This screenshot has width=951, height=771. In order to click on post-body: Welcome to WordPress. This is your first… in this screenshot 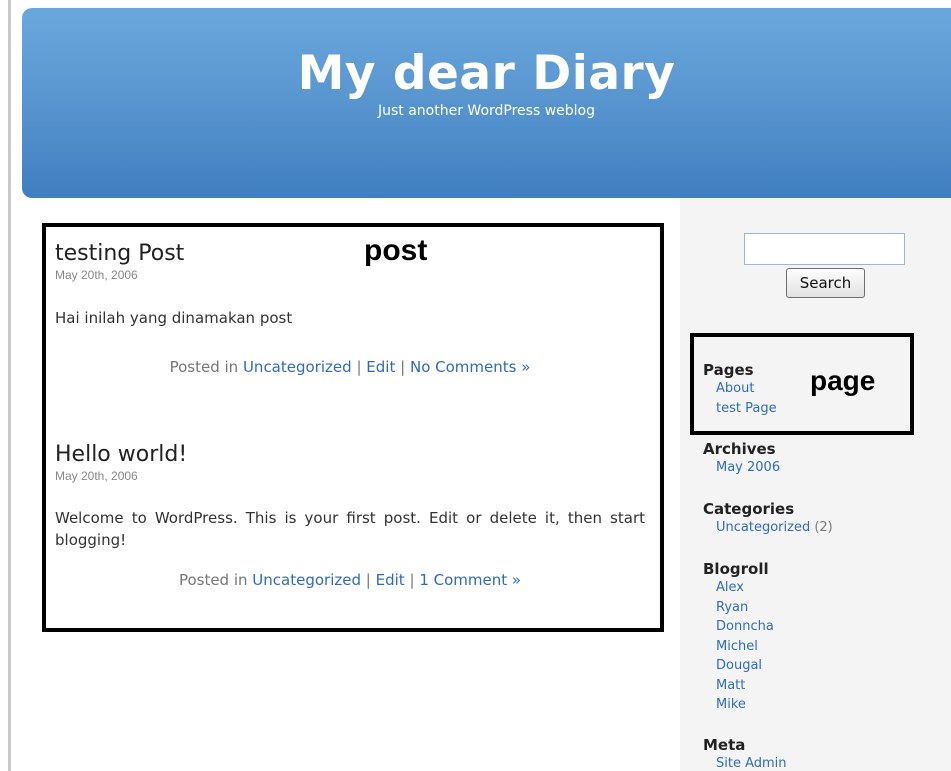, I will do `click(350, 529)`.